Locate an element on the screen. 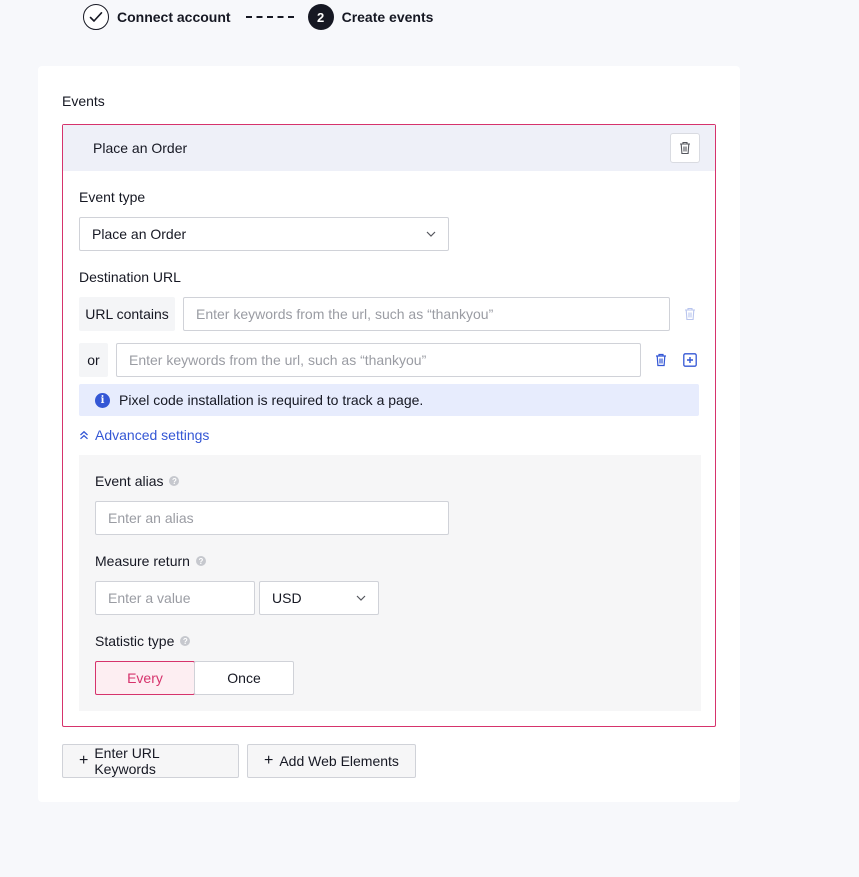  plus-square-icon is located at coordinates (690, 360).